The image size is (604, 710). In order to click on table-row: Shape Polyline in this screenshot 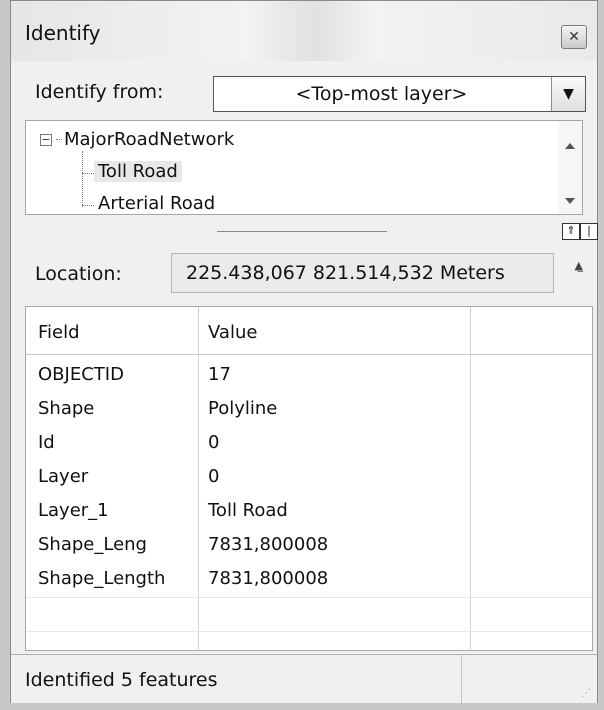, I will do `click(309, 410)`.